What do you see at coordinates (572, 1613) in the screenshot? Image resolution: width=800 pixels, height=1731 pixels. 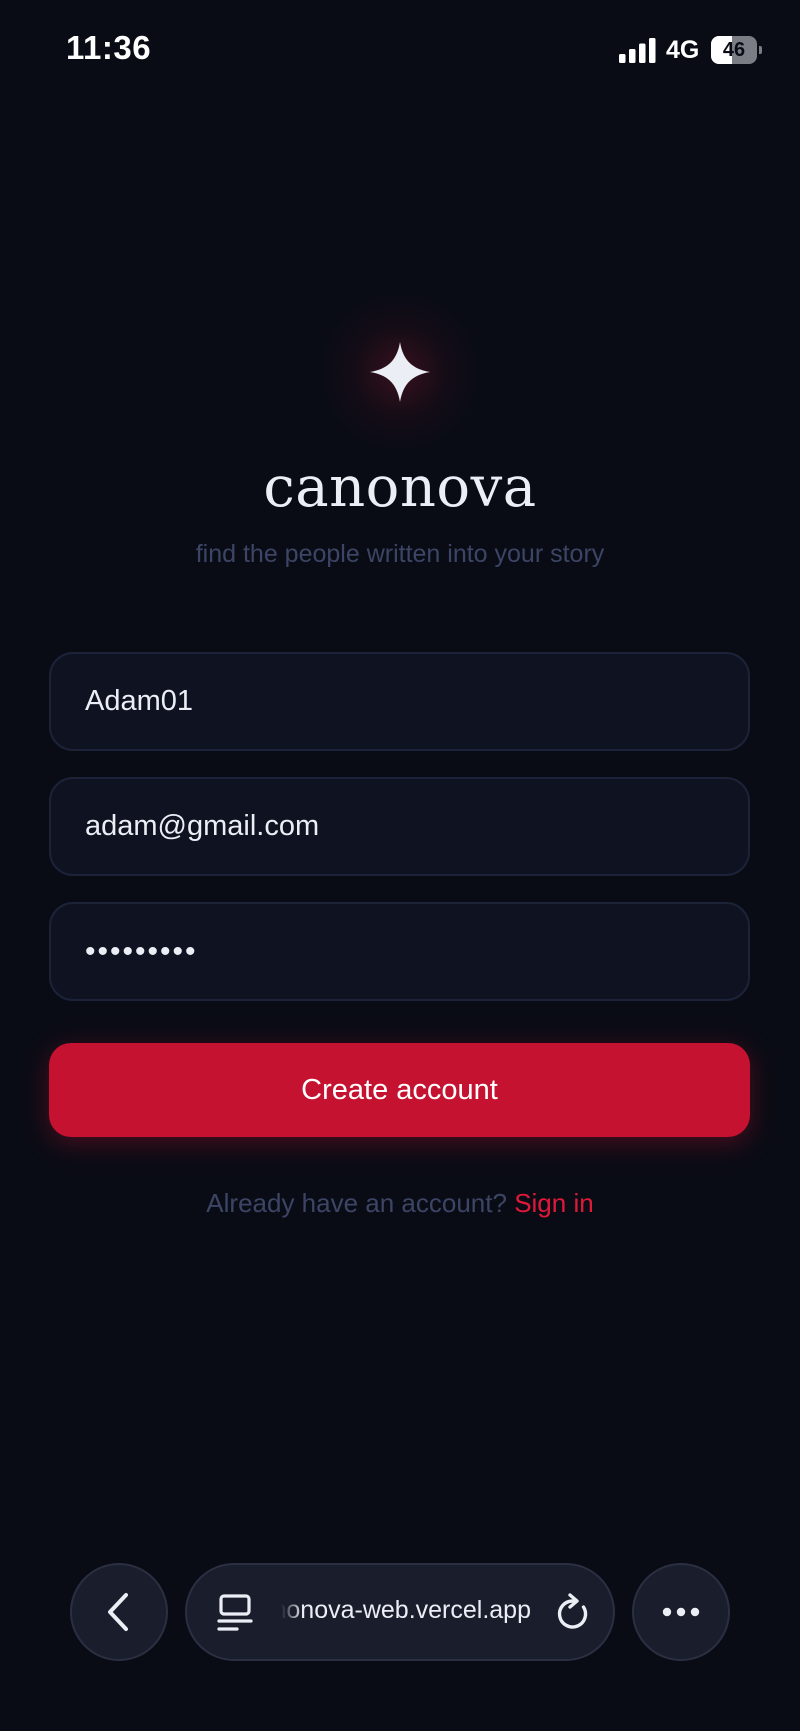 I see `reload-icon` at bounding box center [572, 1613].